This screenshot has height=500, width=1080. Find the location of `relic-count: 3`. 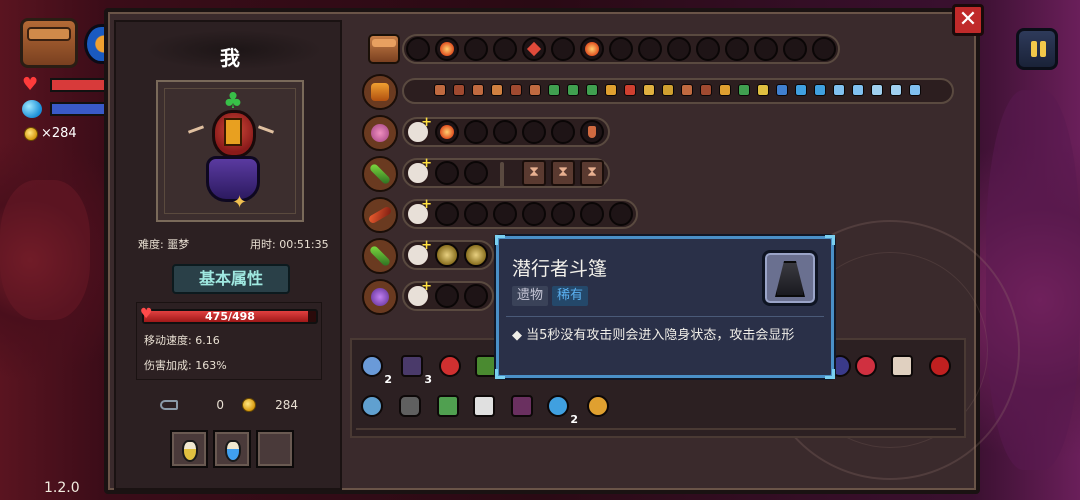

relic-count: 3 is located at coordinates (428, 379).